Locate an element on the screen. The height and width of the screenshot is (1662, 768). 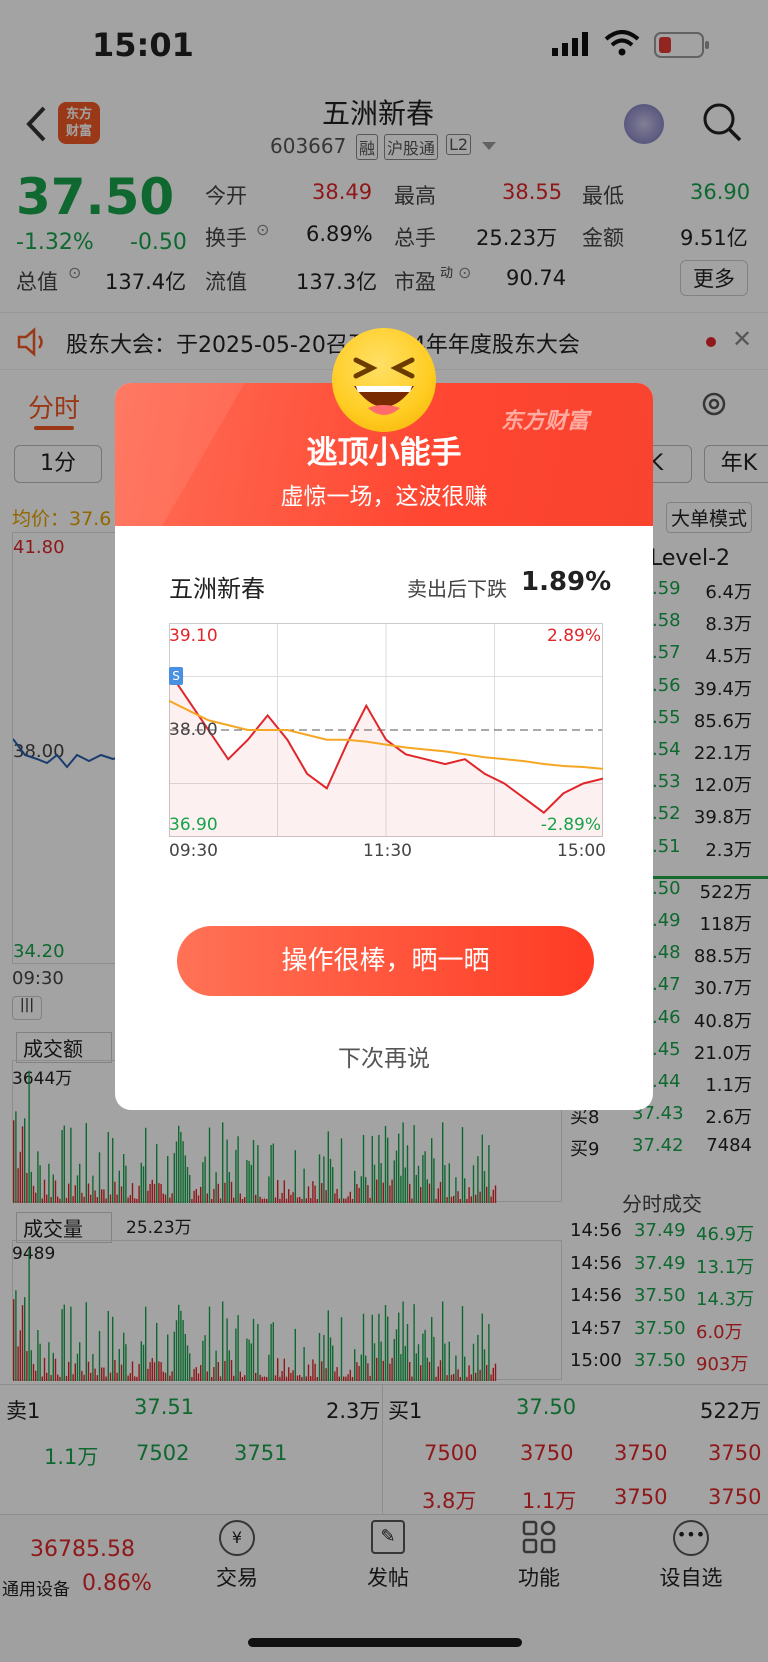
share-button: 操作很棒，晒一晒 is located at coordinates (385, 961).